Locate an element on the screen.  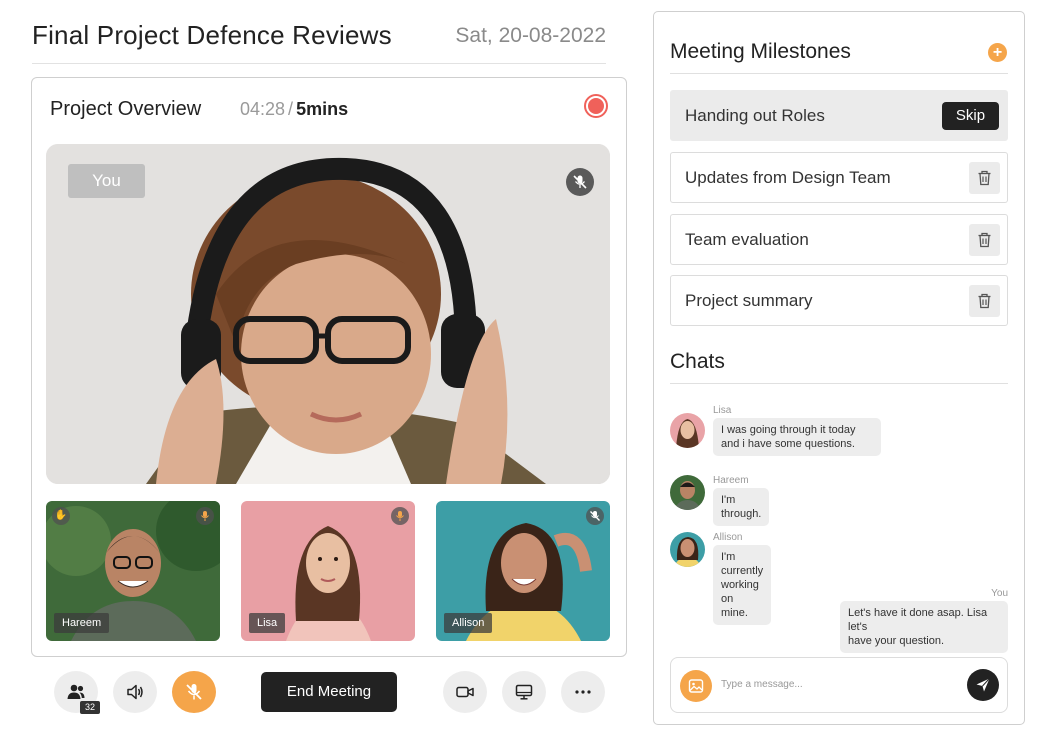
message-text: have your question. is located at coordinates (896, 641).